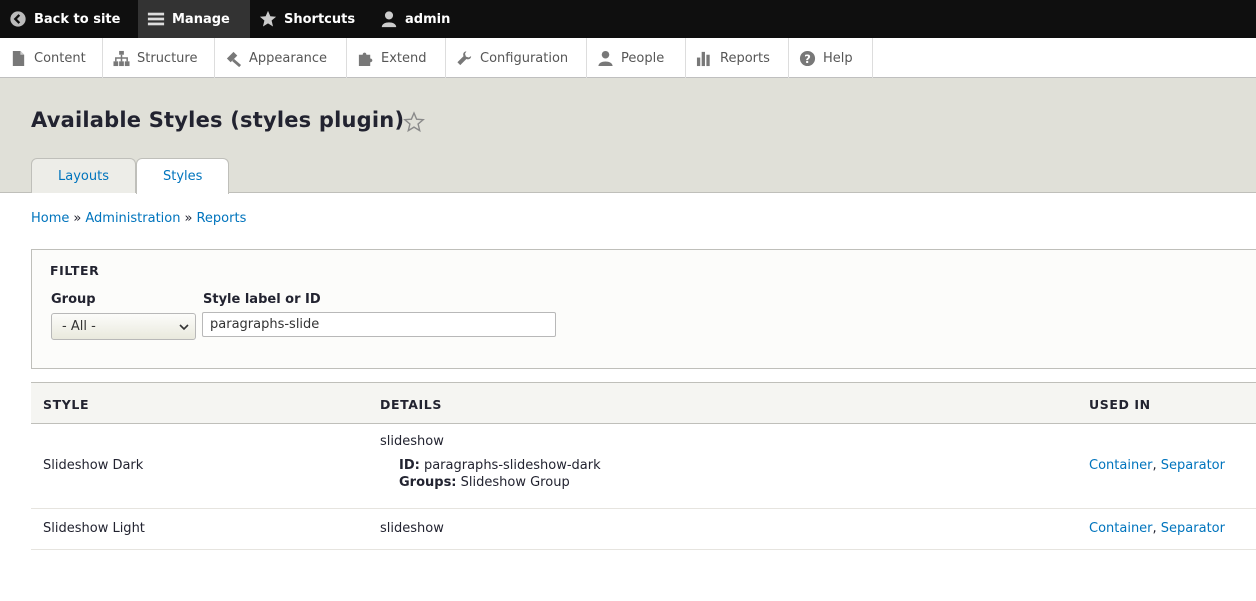 The height and width of the screenshot is (601, 1256). I want to click on puzzle-icon, so click(365, 58).